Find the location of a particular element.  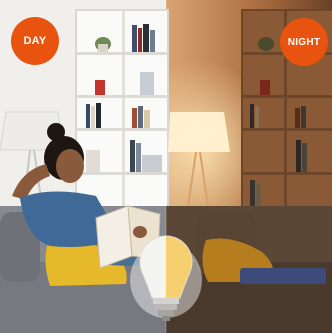

night-magazine is located at coordinates (283, 276).